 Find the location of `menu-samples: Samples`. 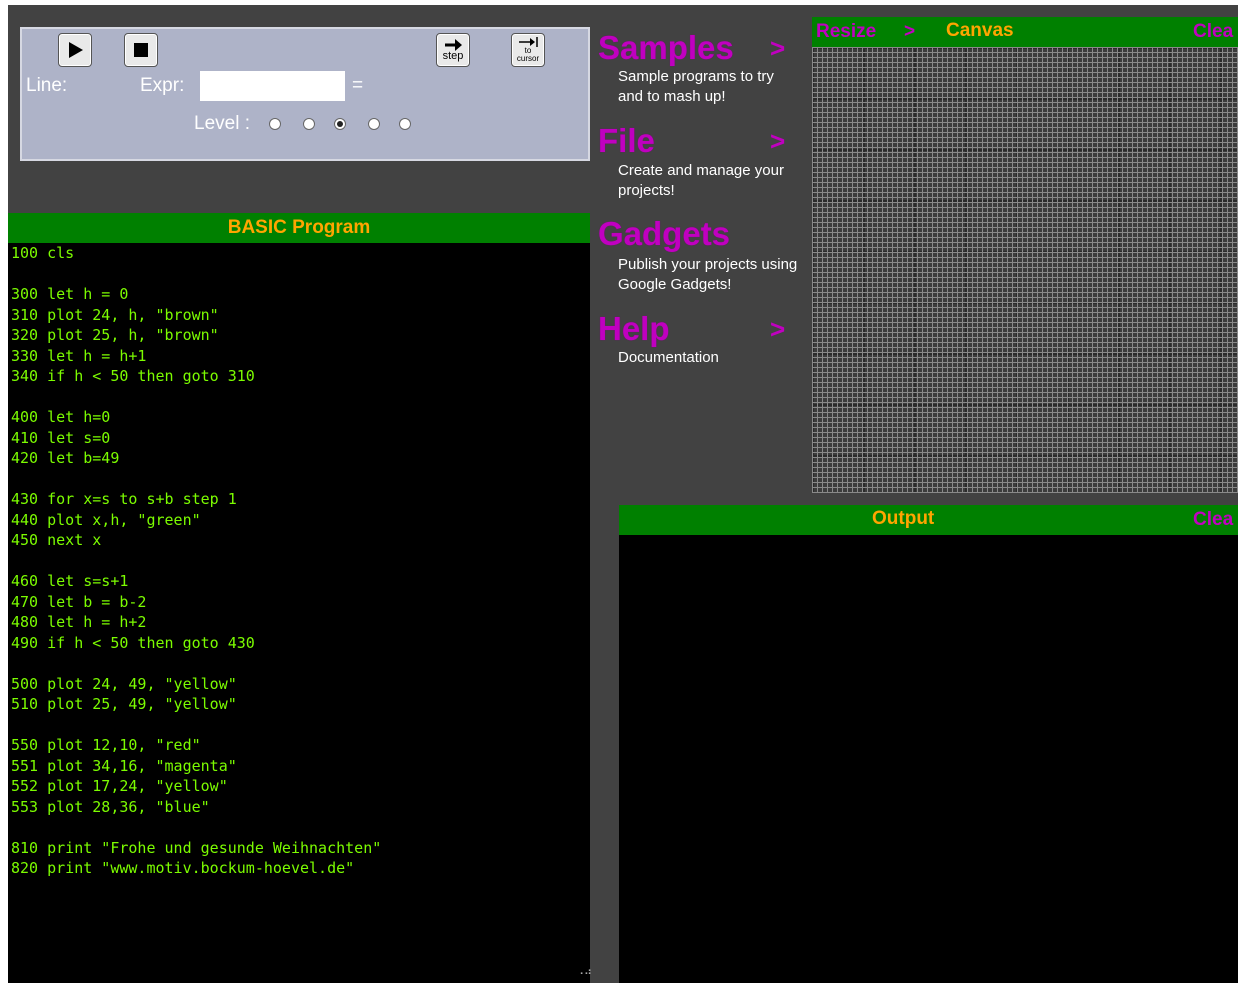

menu-samples: Samples is located at coordinates (666, 48).